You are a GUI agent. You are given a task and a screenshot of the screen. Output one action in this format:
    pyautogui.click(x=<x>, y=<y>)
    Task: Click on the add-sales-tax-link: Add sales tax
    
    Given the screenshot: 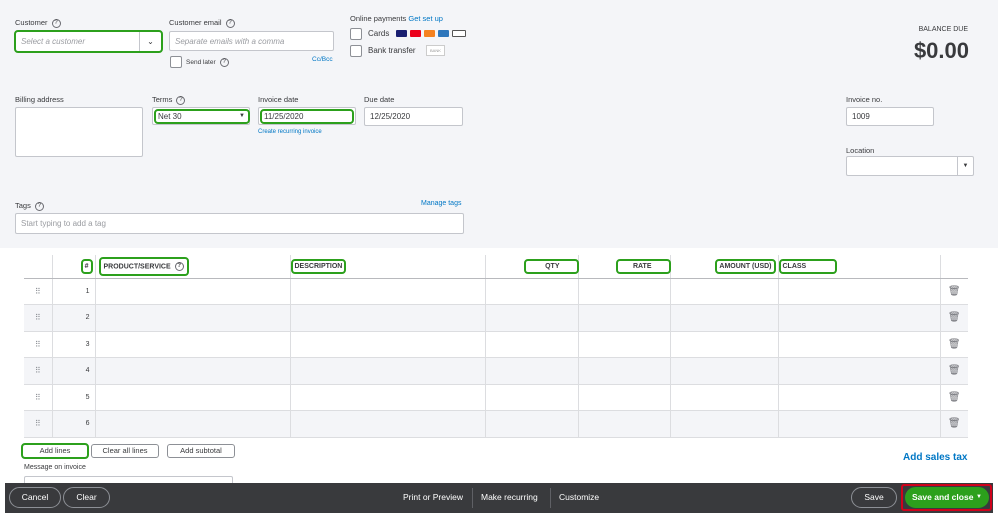 What is the action you would take?
    pyautogui.click(x=935, y=457)
    